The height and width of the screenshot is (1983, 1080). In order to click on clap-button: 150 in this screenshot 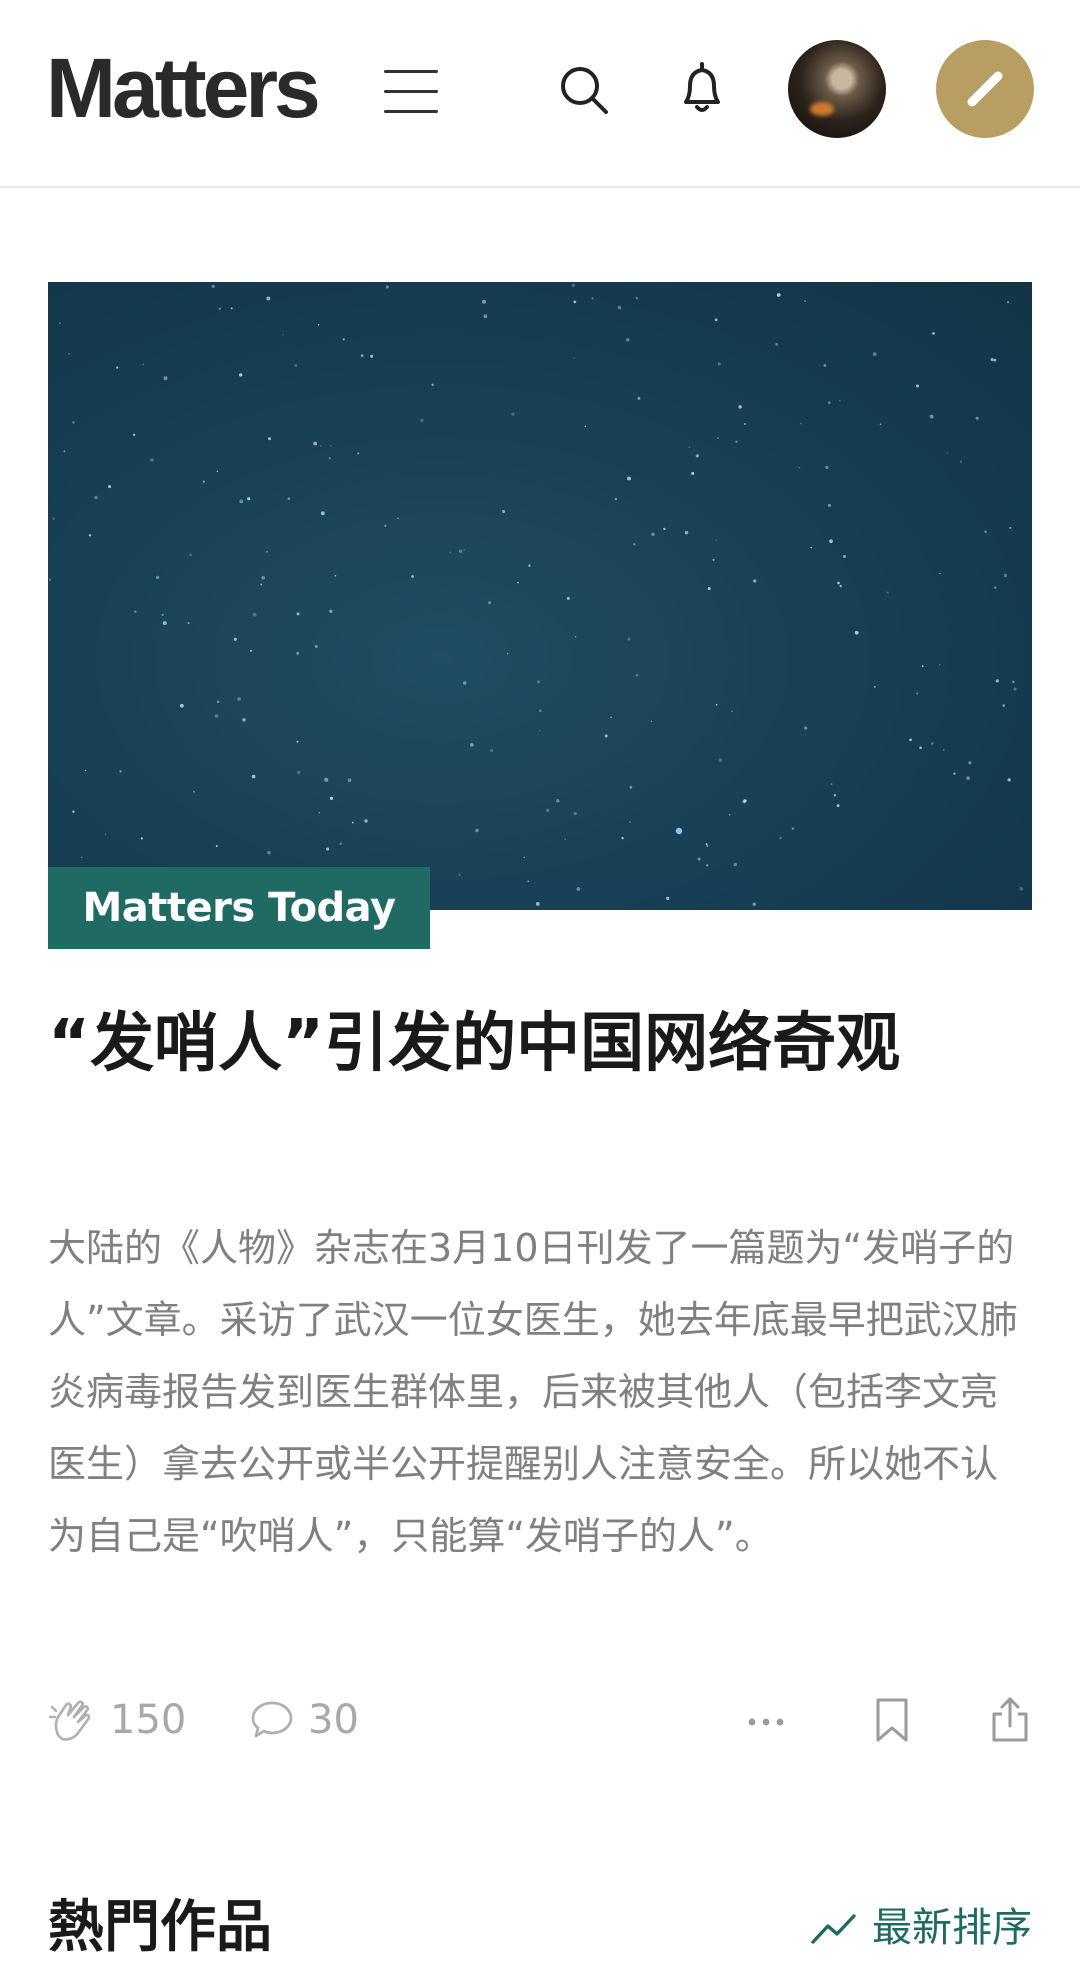, I will do `click(117, 1720)`.